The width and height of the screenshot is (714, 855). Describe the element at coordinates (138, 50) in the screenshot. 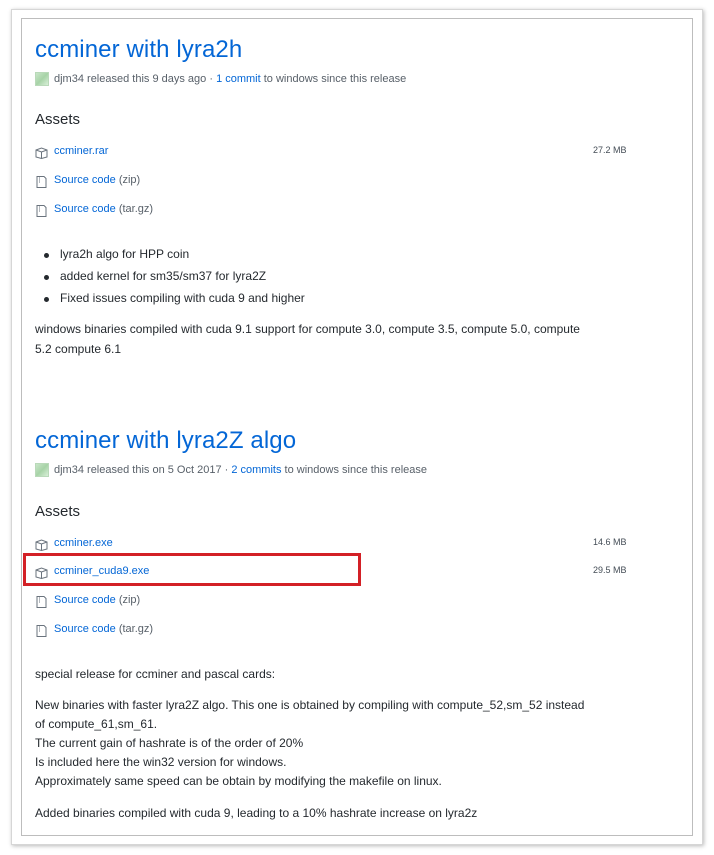

I see `release-title: ccminer with lyra2h` at that location.